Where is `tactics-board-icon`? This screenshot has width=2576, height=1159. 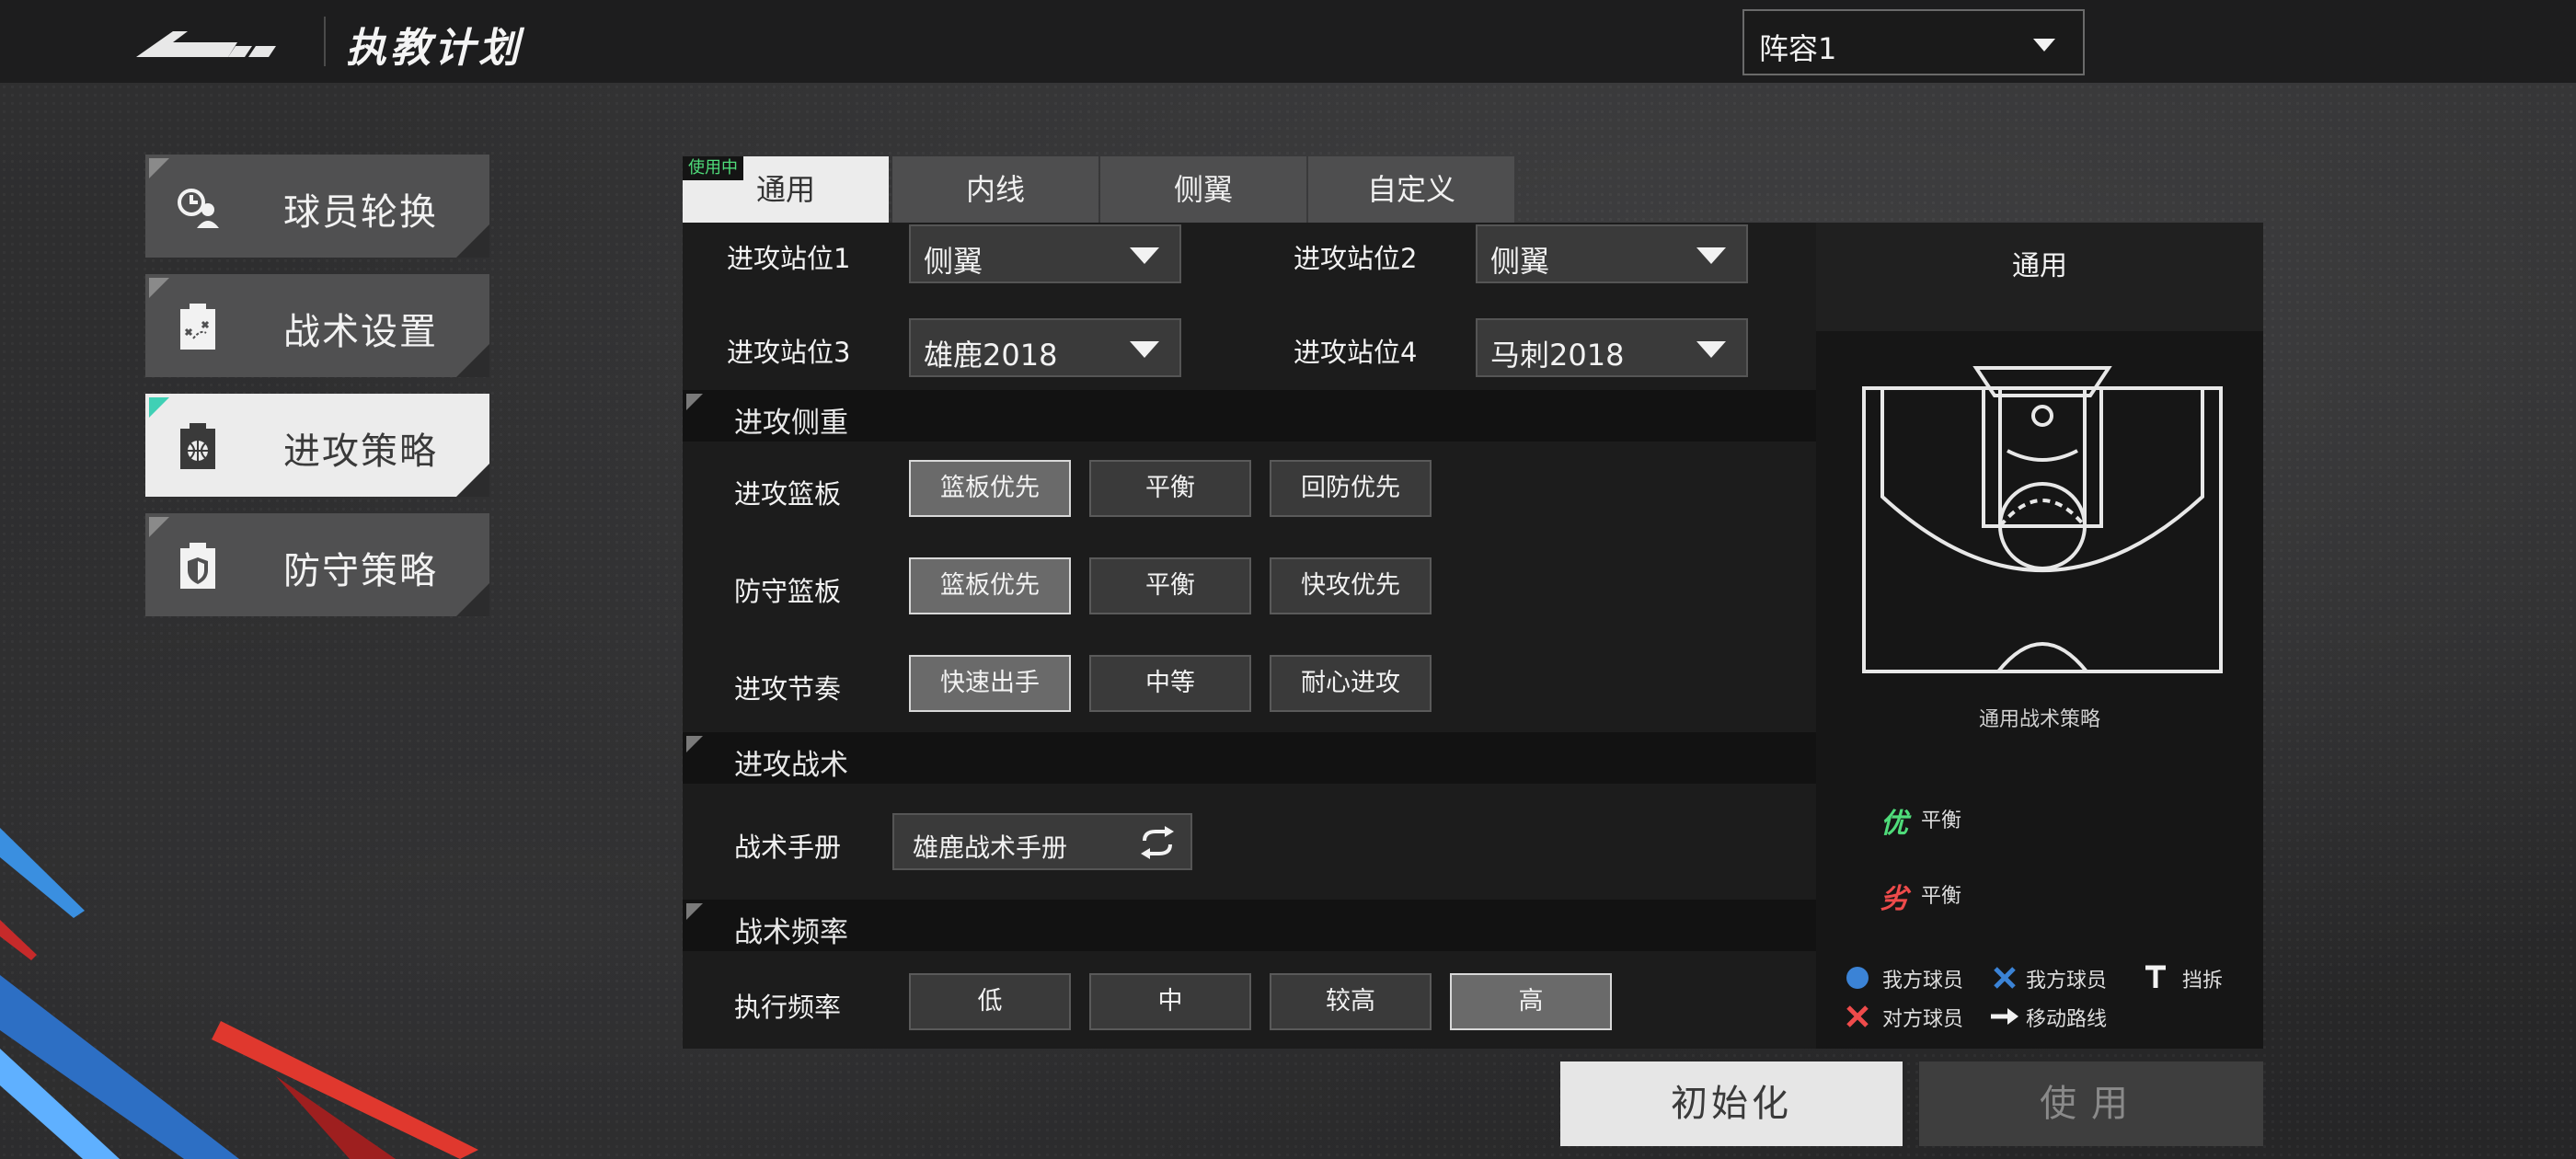 tactics-board-icon is located at coordinates (197, 327).